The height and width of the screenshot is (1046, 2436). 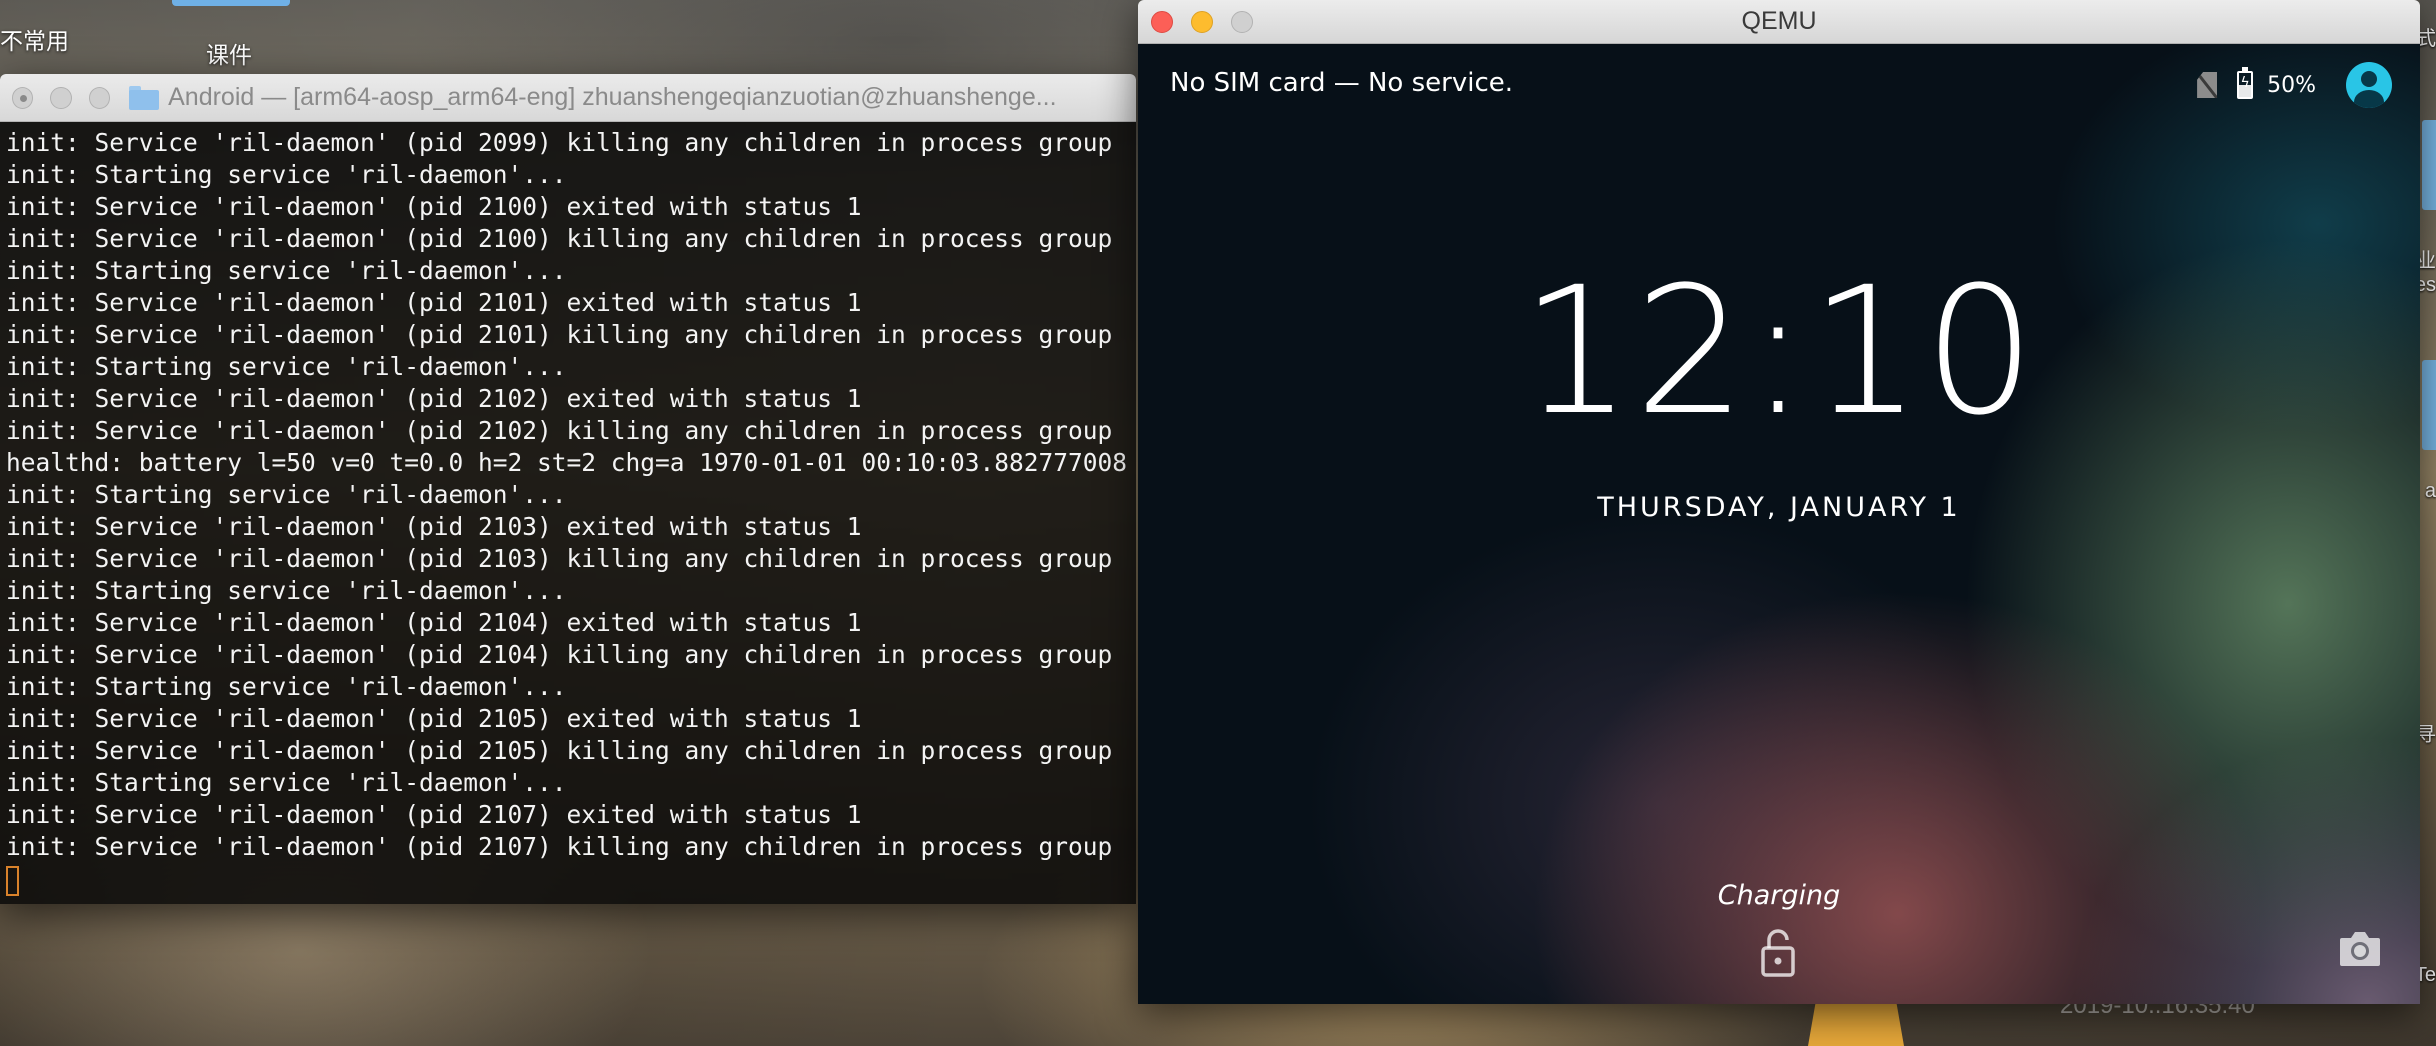 I want to click on camera-icon, so click(x=2360, y=948).